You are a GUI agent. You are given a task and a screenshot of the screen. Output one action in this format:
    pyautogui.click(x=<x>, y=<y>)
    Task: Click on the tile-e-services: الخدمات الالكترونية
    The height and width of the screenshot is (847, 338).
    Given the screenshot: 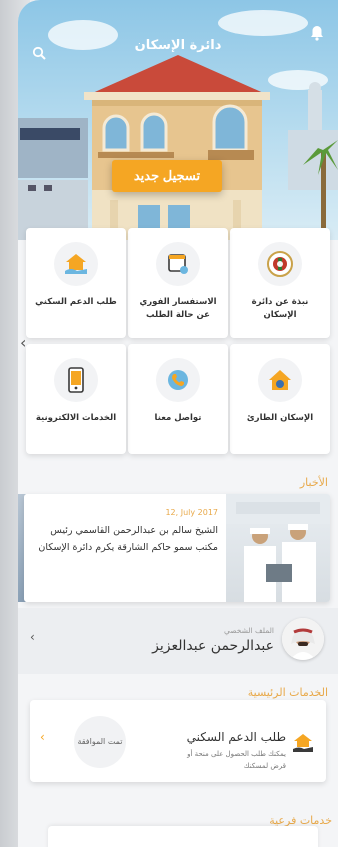 What is the action you would take?
    pyautogui.click(x=76, y=399)
    